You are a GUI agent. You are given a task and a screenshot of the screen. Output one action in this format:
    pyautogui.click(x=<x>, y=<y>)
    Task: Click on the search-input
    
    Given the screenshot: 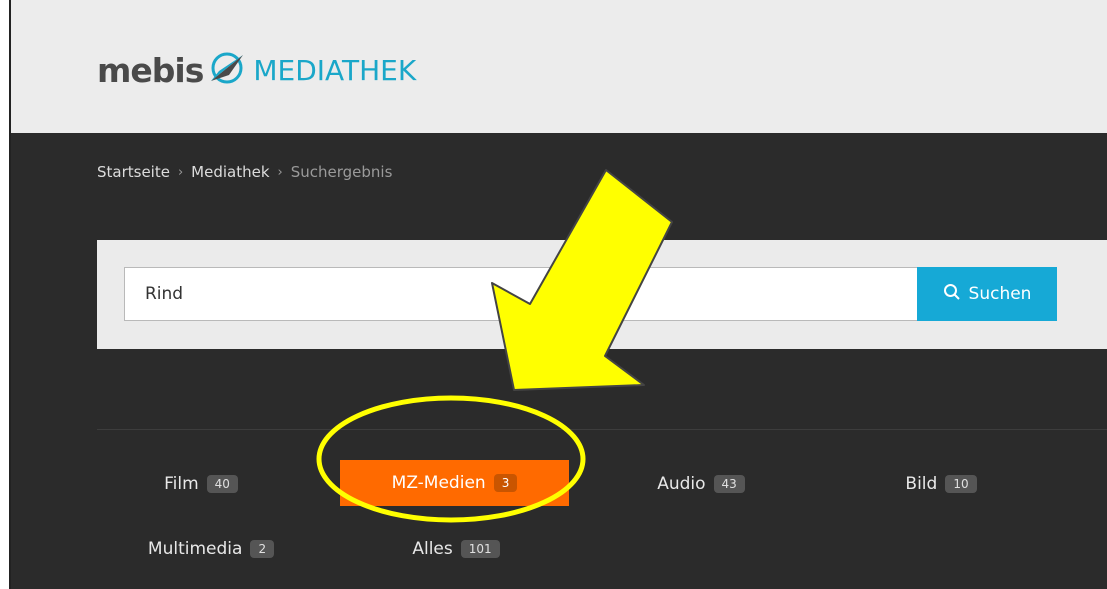 What is the action you would take?
    pyautogui.click(x=521, y=294)
    